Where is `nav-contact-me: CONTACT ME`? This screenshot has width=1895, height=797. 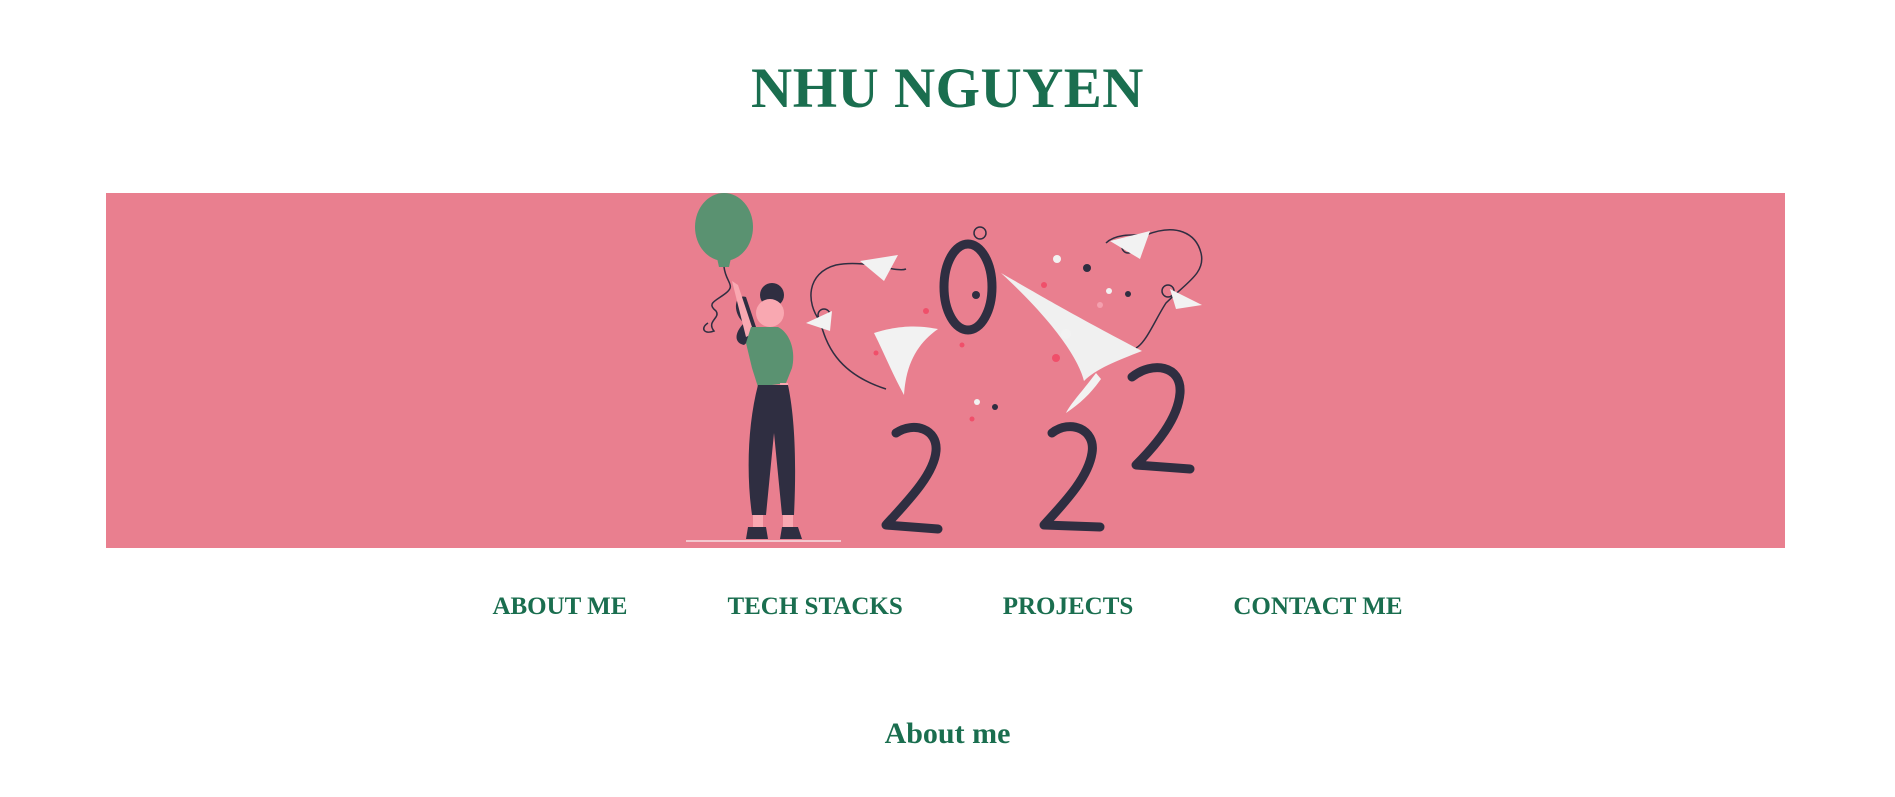 nav-contact-me: CONTACT ME is located at coordinates (1317, 607).